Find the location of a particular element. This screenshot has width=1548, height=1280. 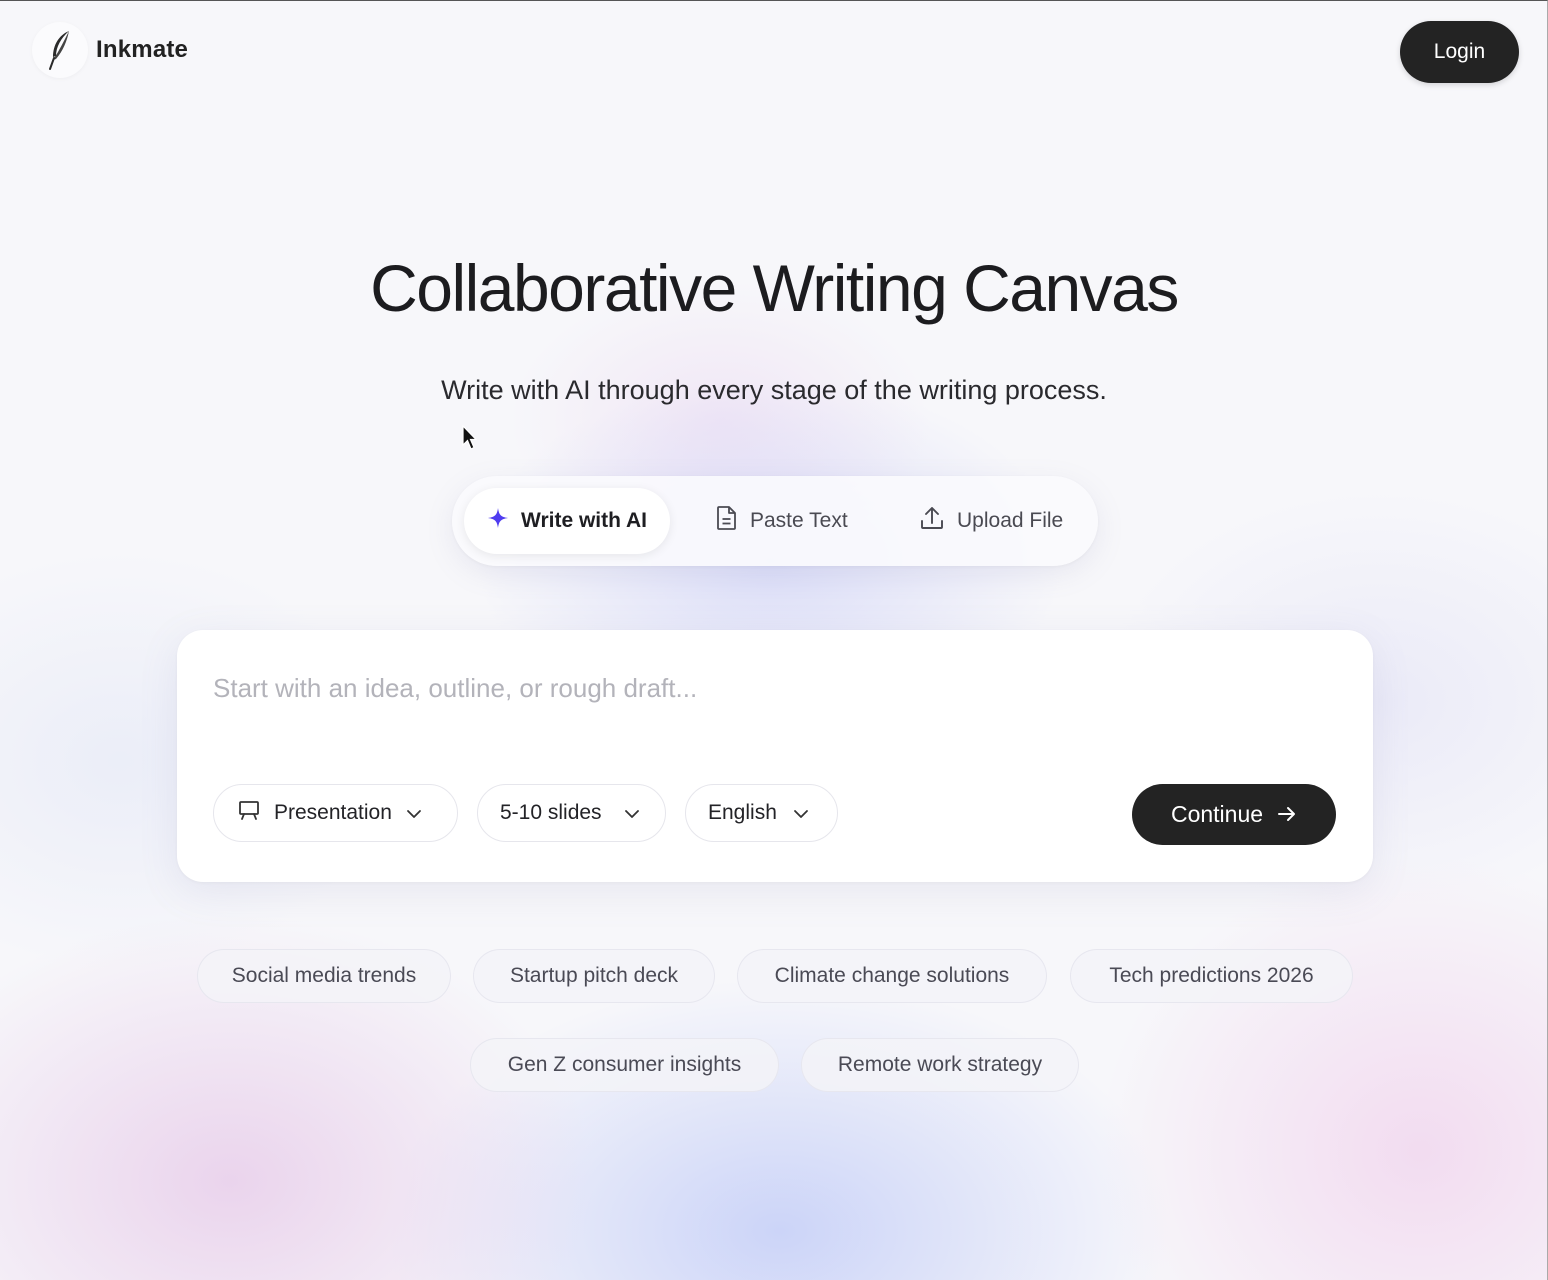

login-button: Login is located at coordinates (1459, 52).